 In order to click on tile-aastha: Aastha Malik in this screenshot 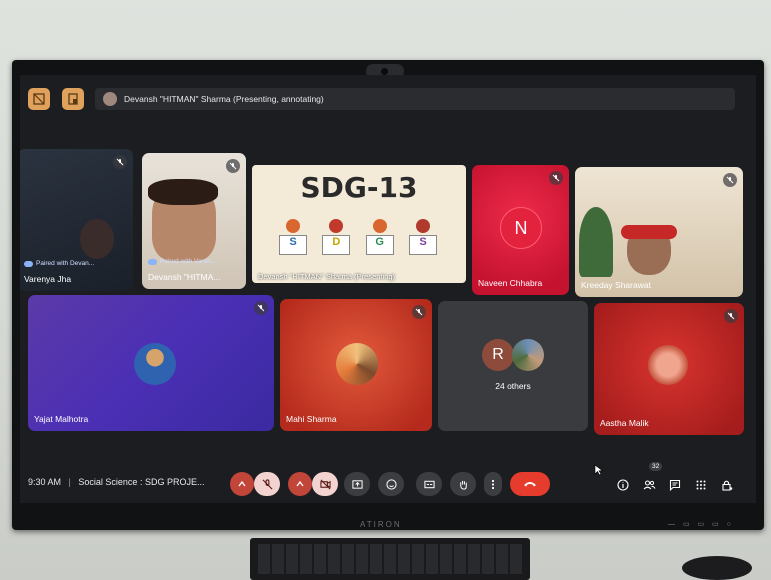, I will do `click(669, 369)`.